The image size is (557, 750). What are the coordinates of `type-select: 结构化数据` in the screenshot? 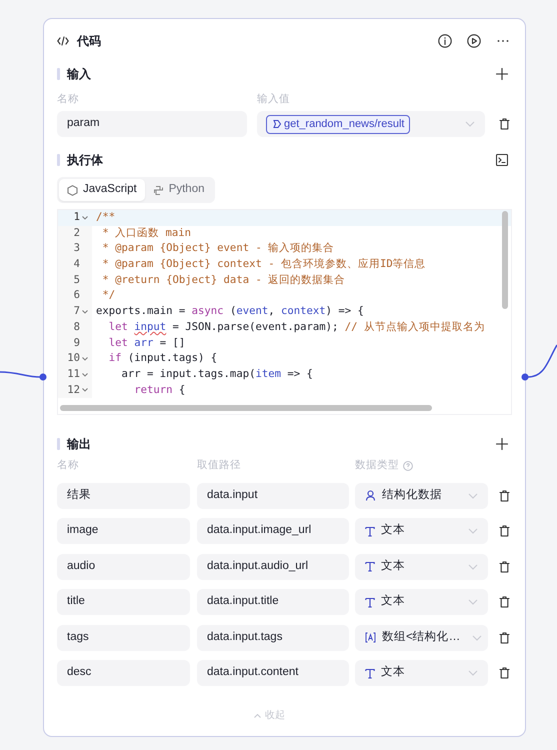 It's located at (421, 495).